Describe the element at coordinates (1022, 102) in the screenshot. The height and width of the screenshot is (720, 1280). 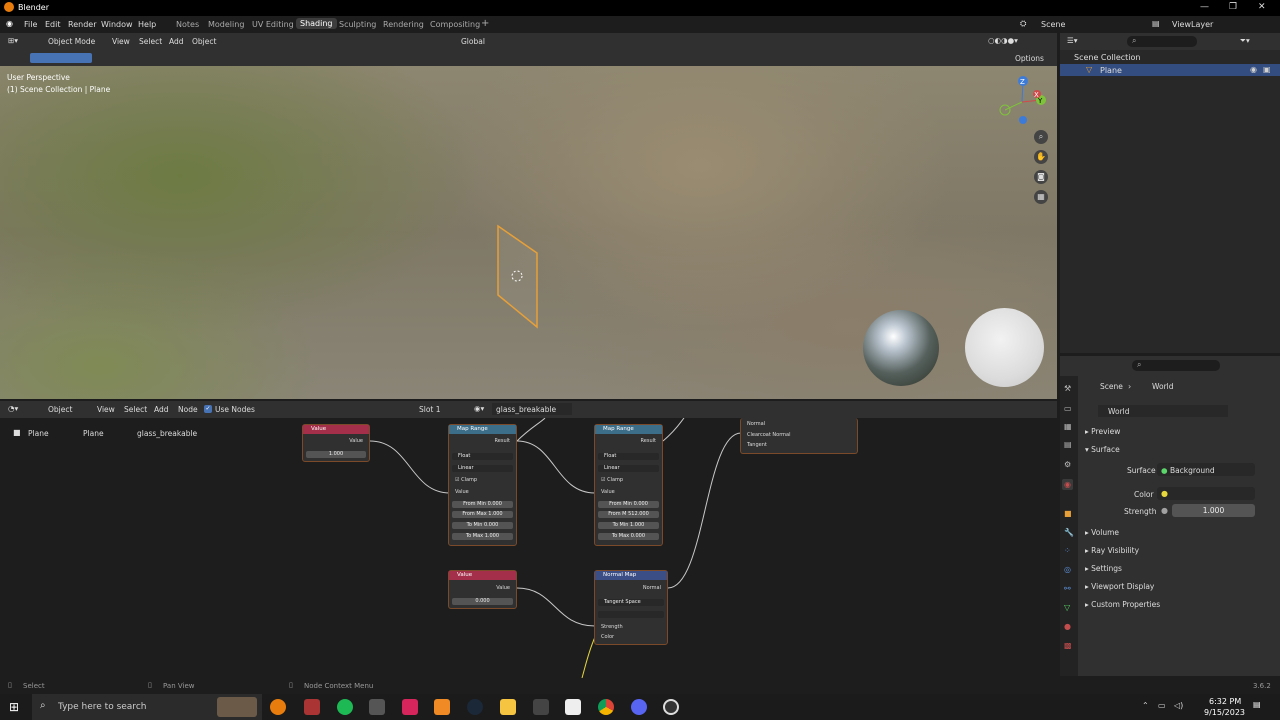
I see `navigation-gizmo: Z Y X` at that location.